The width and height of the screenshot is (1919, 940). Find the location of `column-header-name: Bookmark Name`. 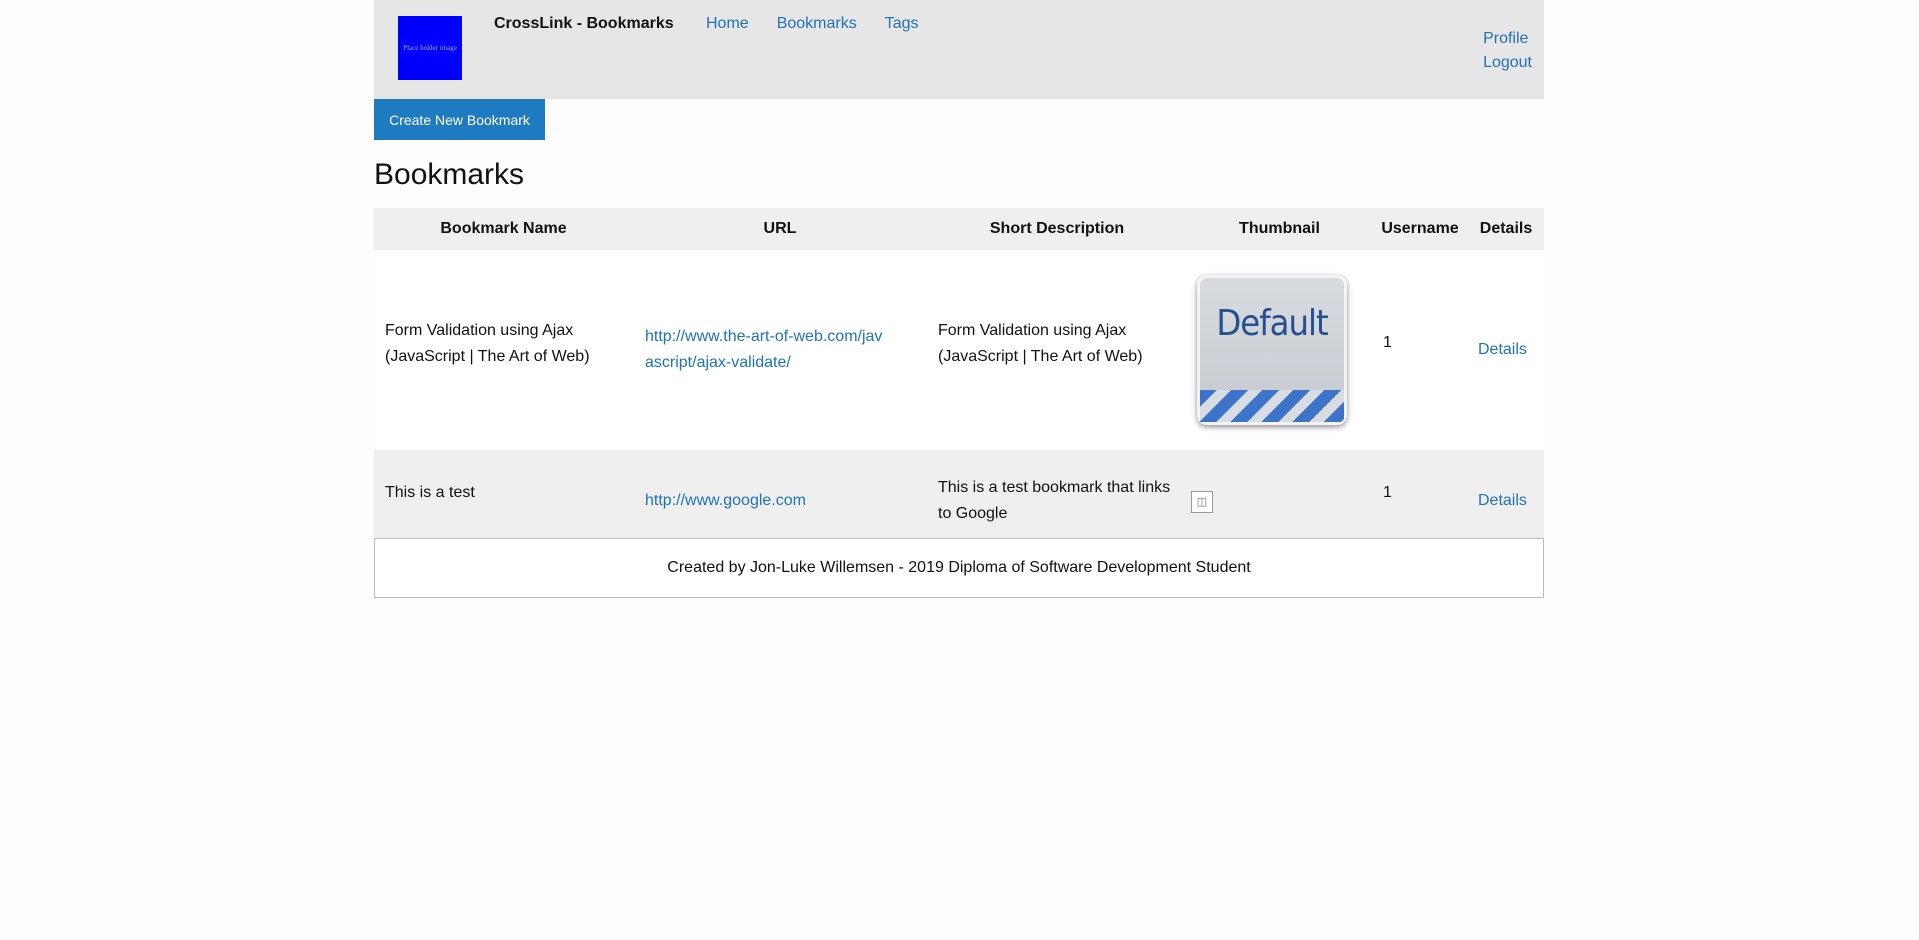

column-header-name: Bookmark Name is located at coordinates (503, 229).